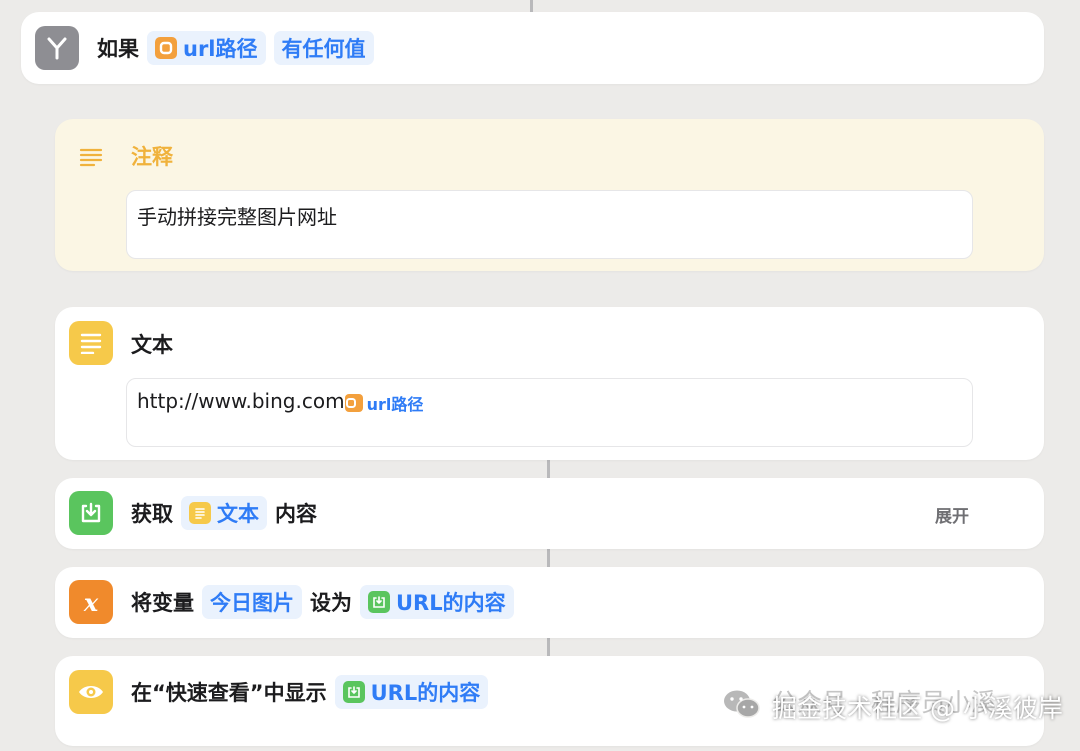 This screenshot has height=751, width=1080. I want to click on watermark-main-text: 掘金技术社区 @ 小溪彼岸, so click(917, 708).